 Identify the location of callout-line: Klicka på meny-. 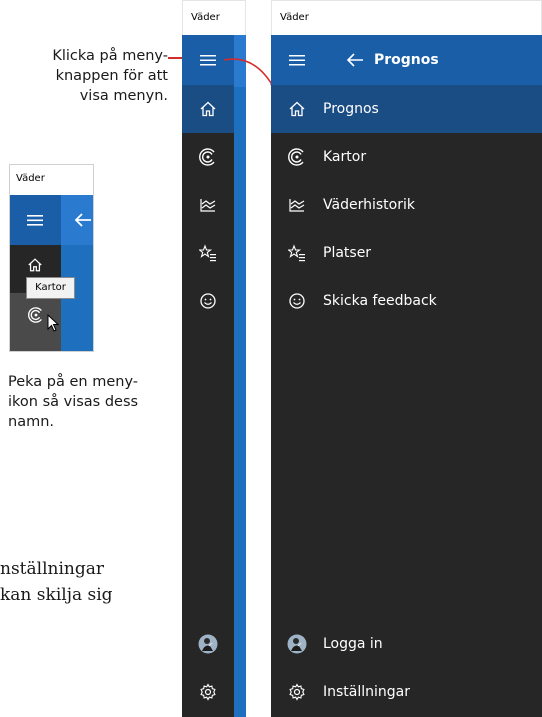
(110, 56).